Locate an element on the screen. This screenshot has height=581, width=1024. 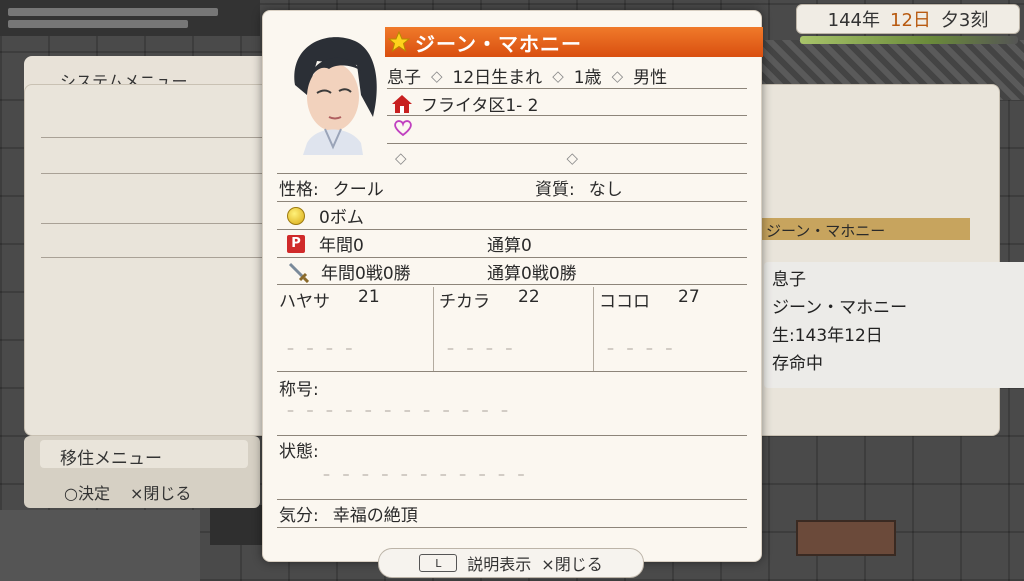
stat-speed: ハヤサ 21 is located at coordinates (329, 299).